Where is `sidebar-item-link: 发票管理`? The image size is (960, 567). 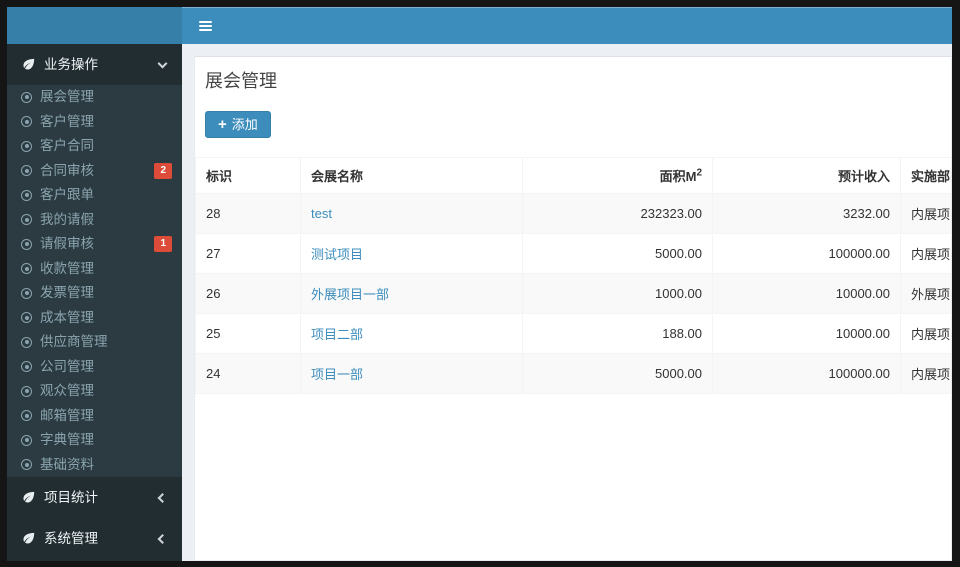 sidebar-item-link: 发票管理 is located at coordinates (94, 293).